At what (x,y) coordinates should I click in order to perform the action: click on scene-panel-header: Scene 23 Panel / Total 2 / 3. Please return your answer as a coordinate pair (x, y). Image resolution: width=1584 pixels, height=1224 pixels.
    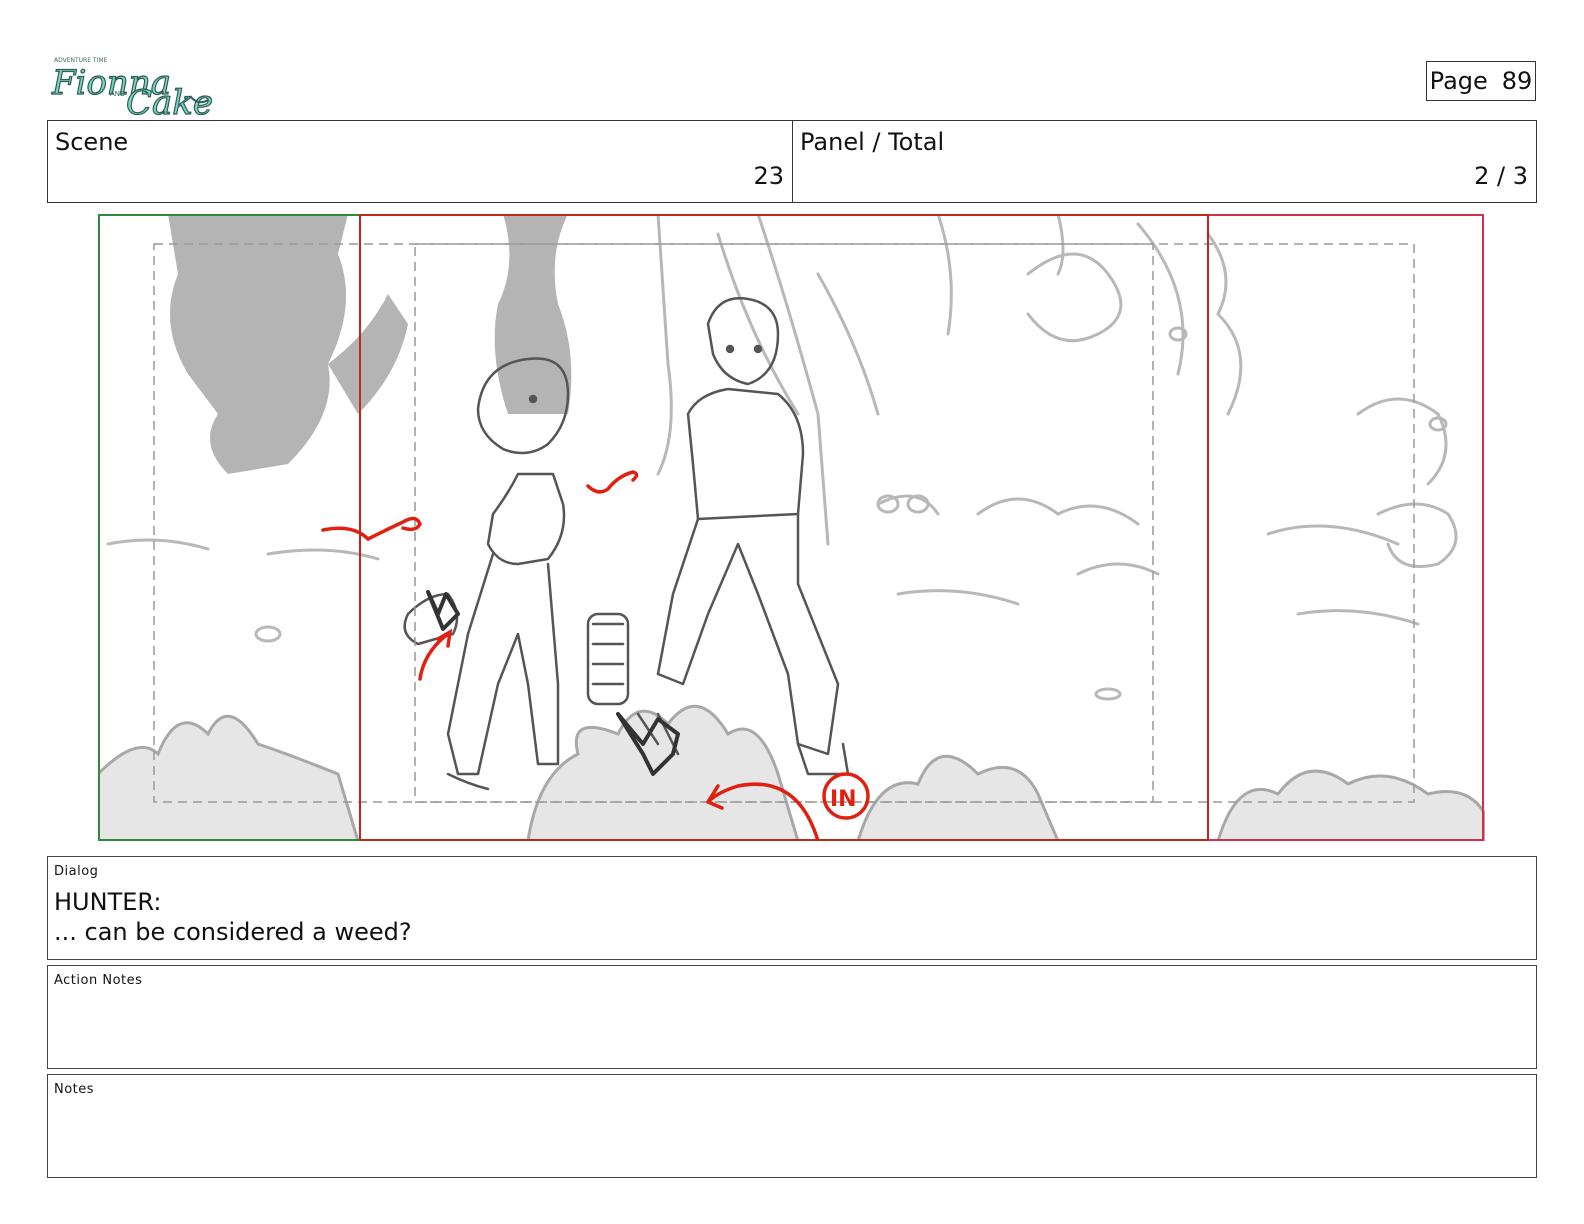
    Looking at the image, I should click on (792, 161).